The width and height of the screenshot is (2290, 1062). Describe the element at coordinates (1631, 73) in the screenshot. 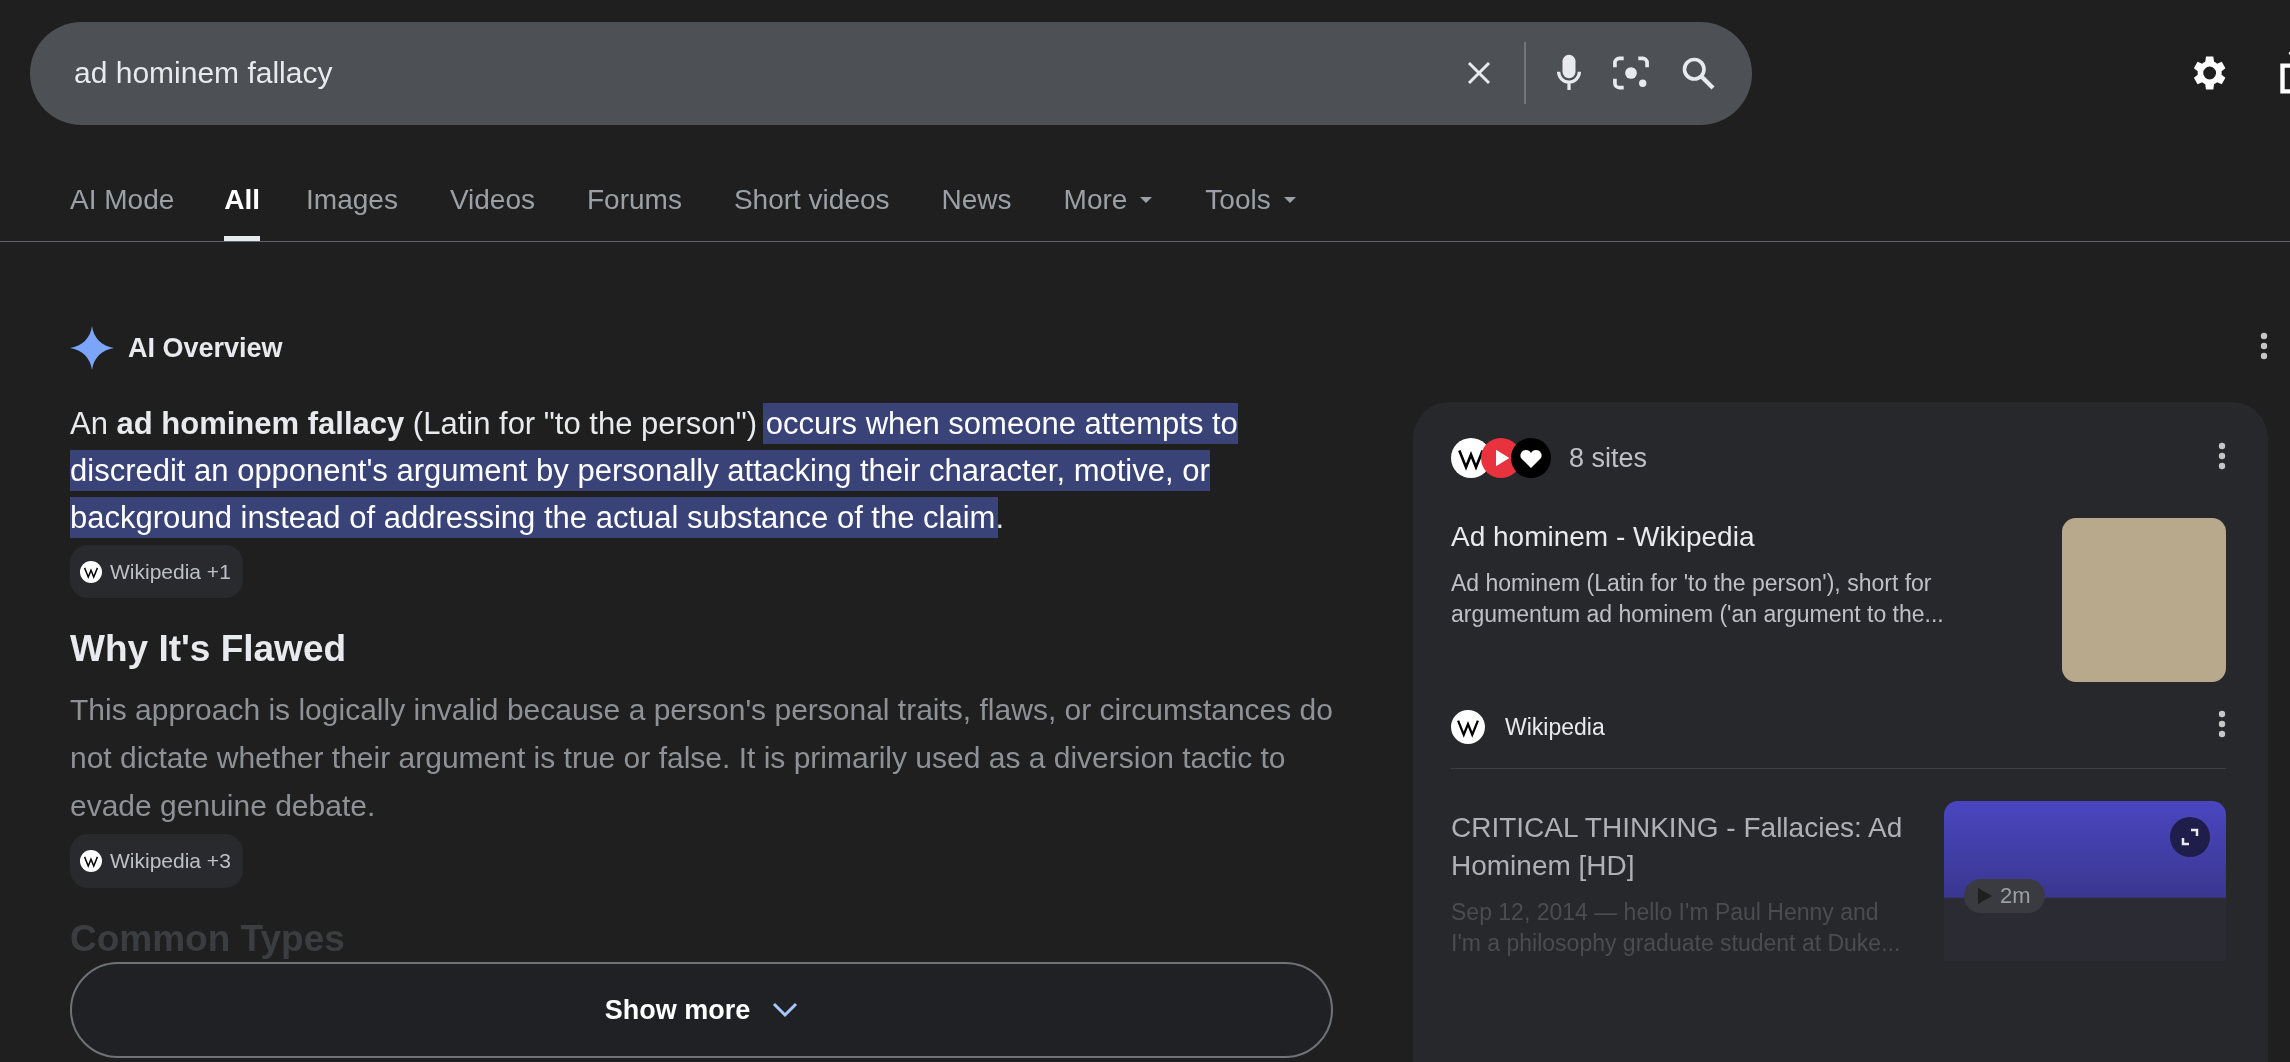

I see `camera-lens-icon` at that location.